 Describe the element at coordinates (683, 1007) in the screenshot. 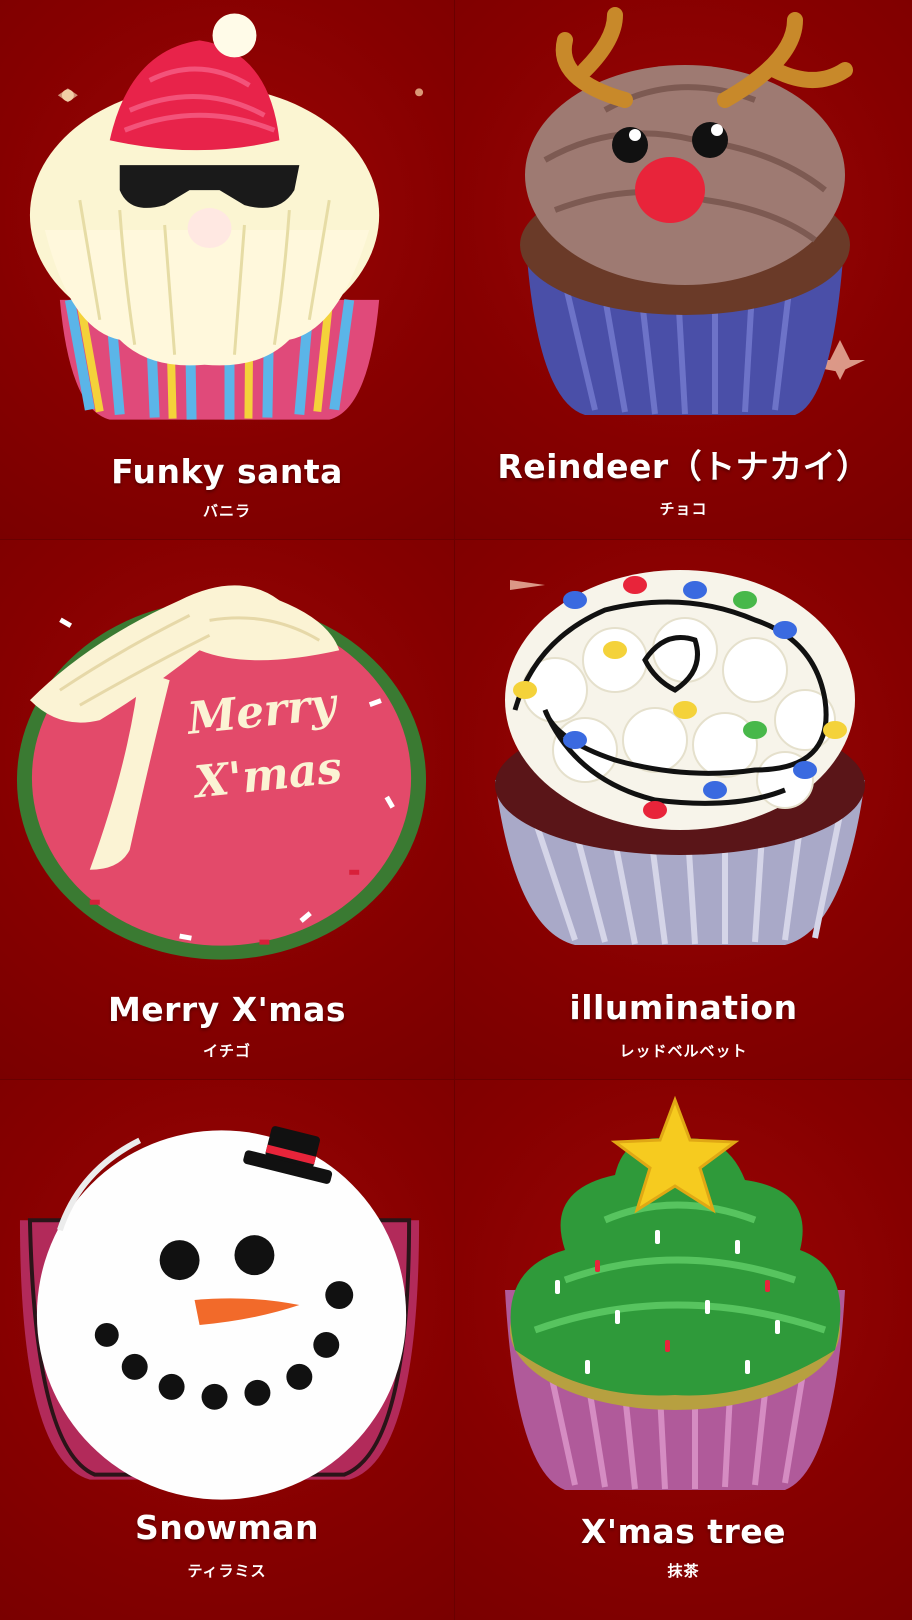

I see `cupcake-name: illumination` at that location.